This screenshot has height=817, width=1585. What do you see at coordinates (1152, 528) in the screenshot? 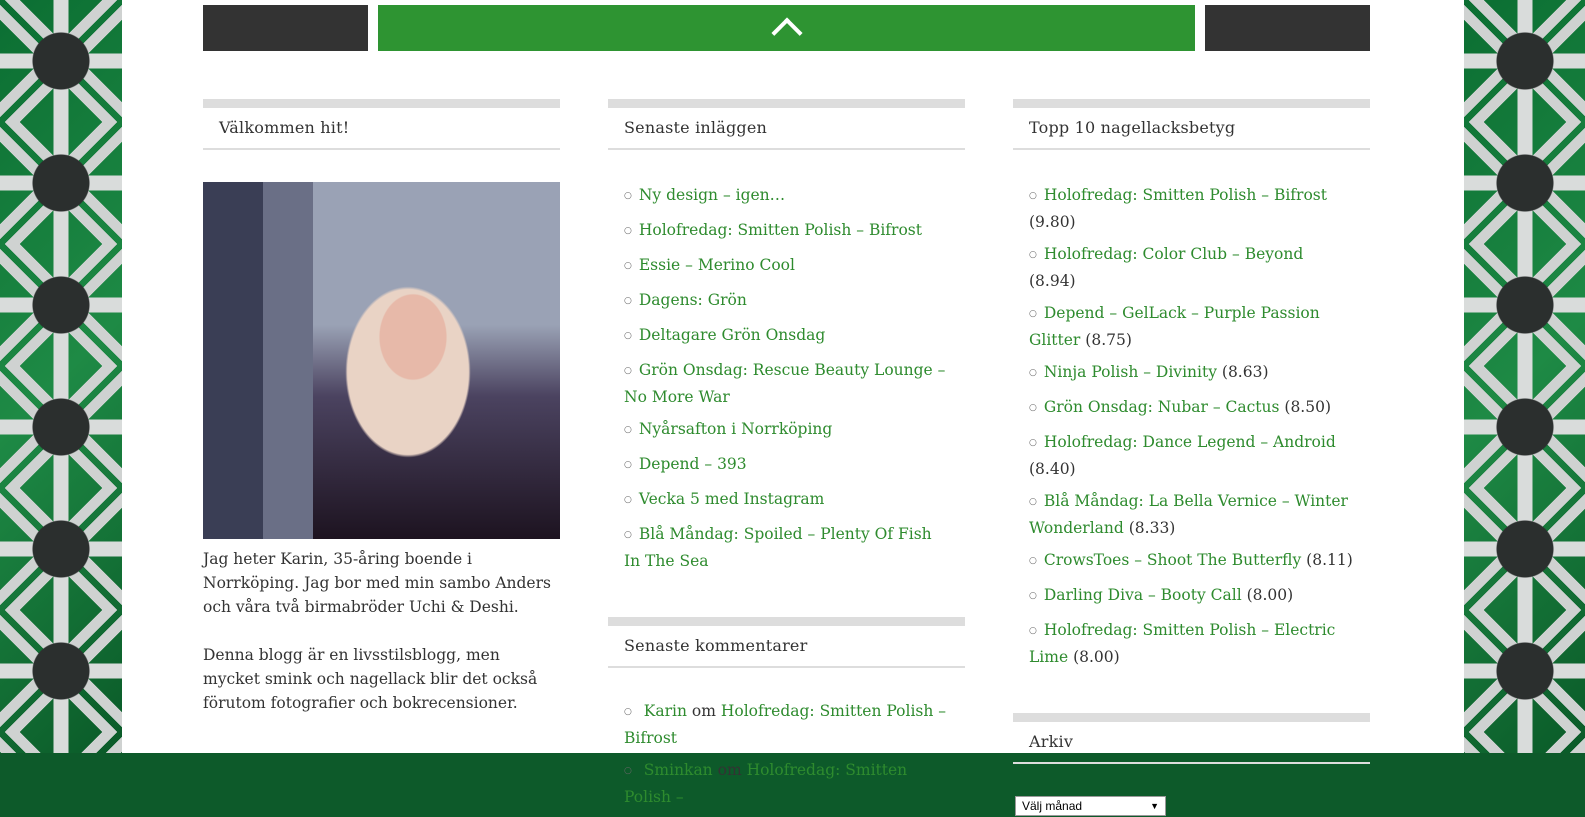
I see `rating-score: (8.33)` at bounding box center [1152, 528].